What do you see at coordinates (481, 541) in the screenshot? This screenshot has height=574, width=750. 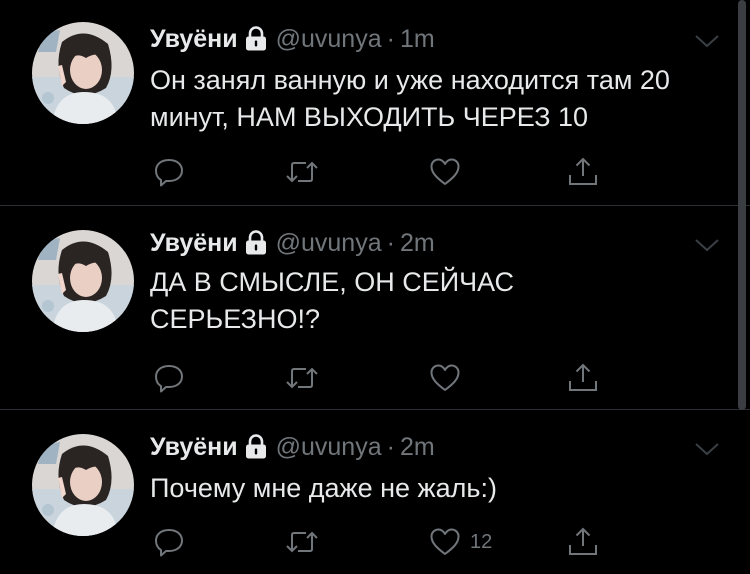 I see `like-count: 12` at bounding box center [481, 541].